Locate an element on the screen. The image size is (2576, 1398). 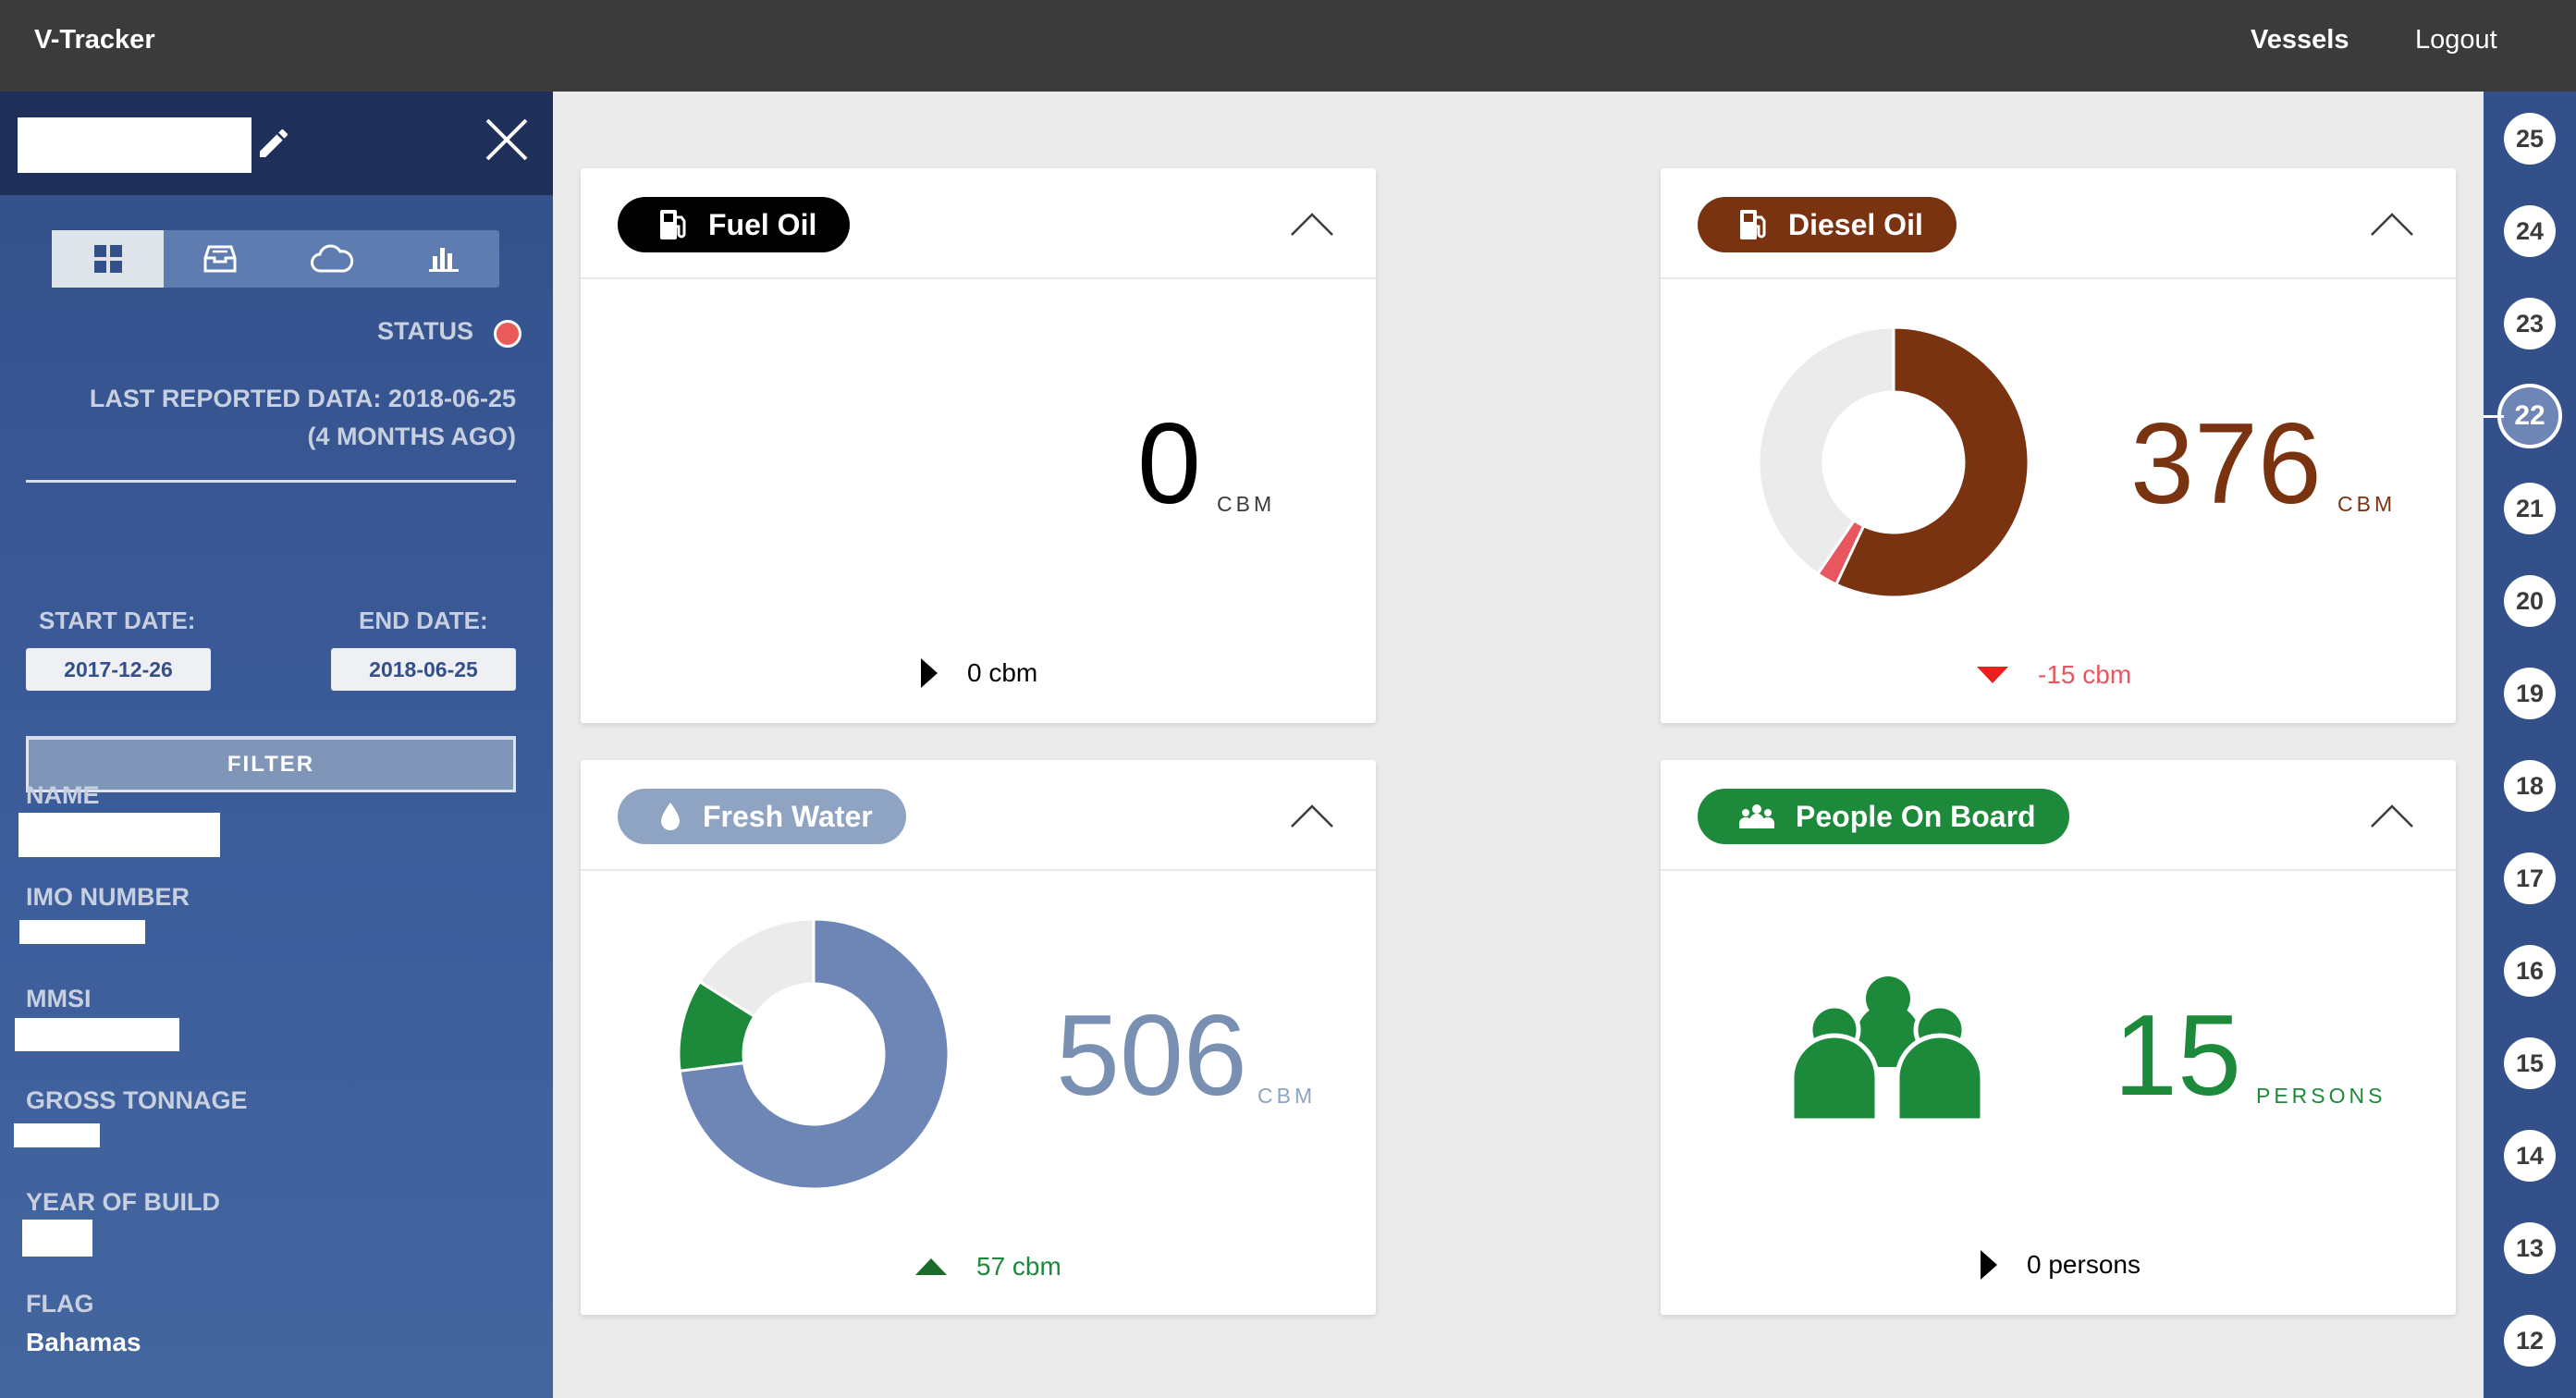
diesel-oil-value: 376 is located at coordinates (2226, 464).